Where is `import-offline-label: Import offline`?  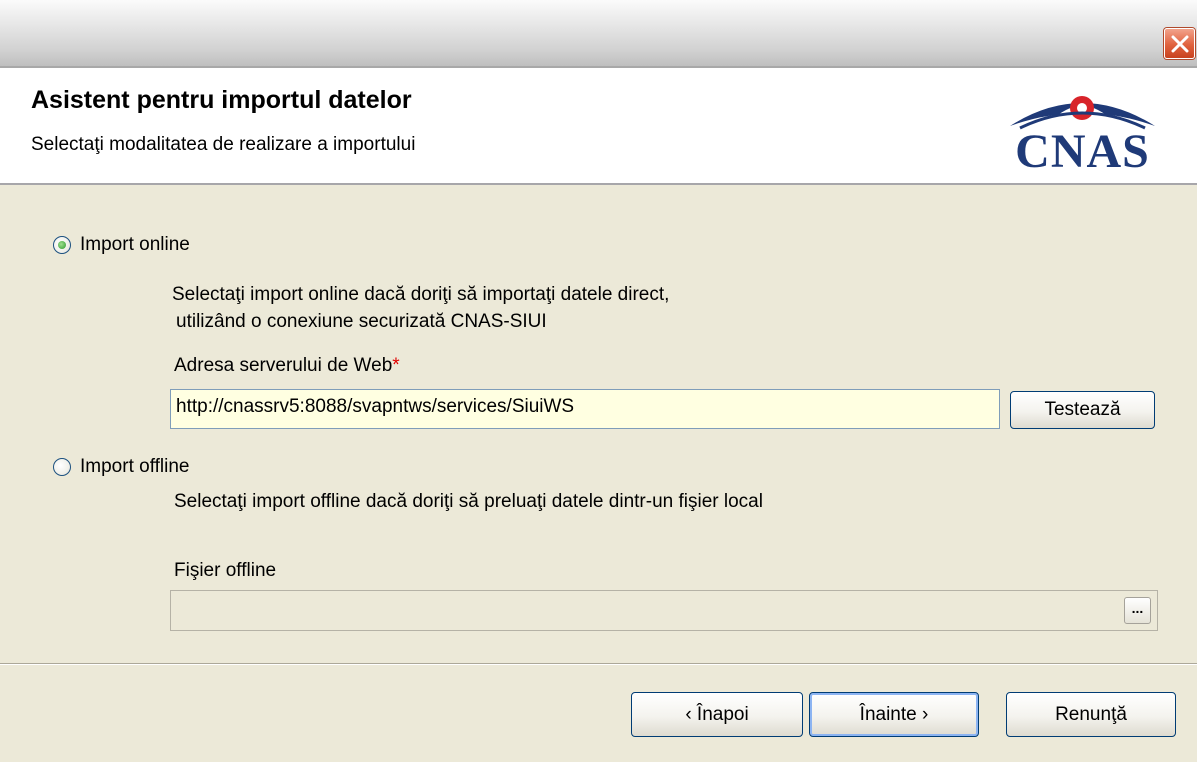 import-offline-label: Import offline is located at coordinates (134, 467).